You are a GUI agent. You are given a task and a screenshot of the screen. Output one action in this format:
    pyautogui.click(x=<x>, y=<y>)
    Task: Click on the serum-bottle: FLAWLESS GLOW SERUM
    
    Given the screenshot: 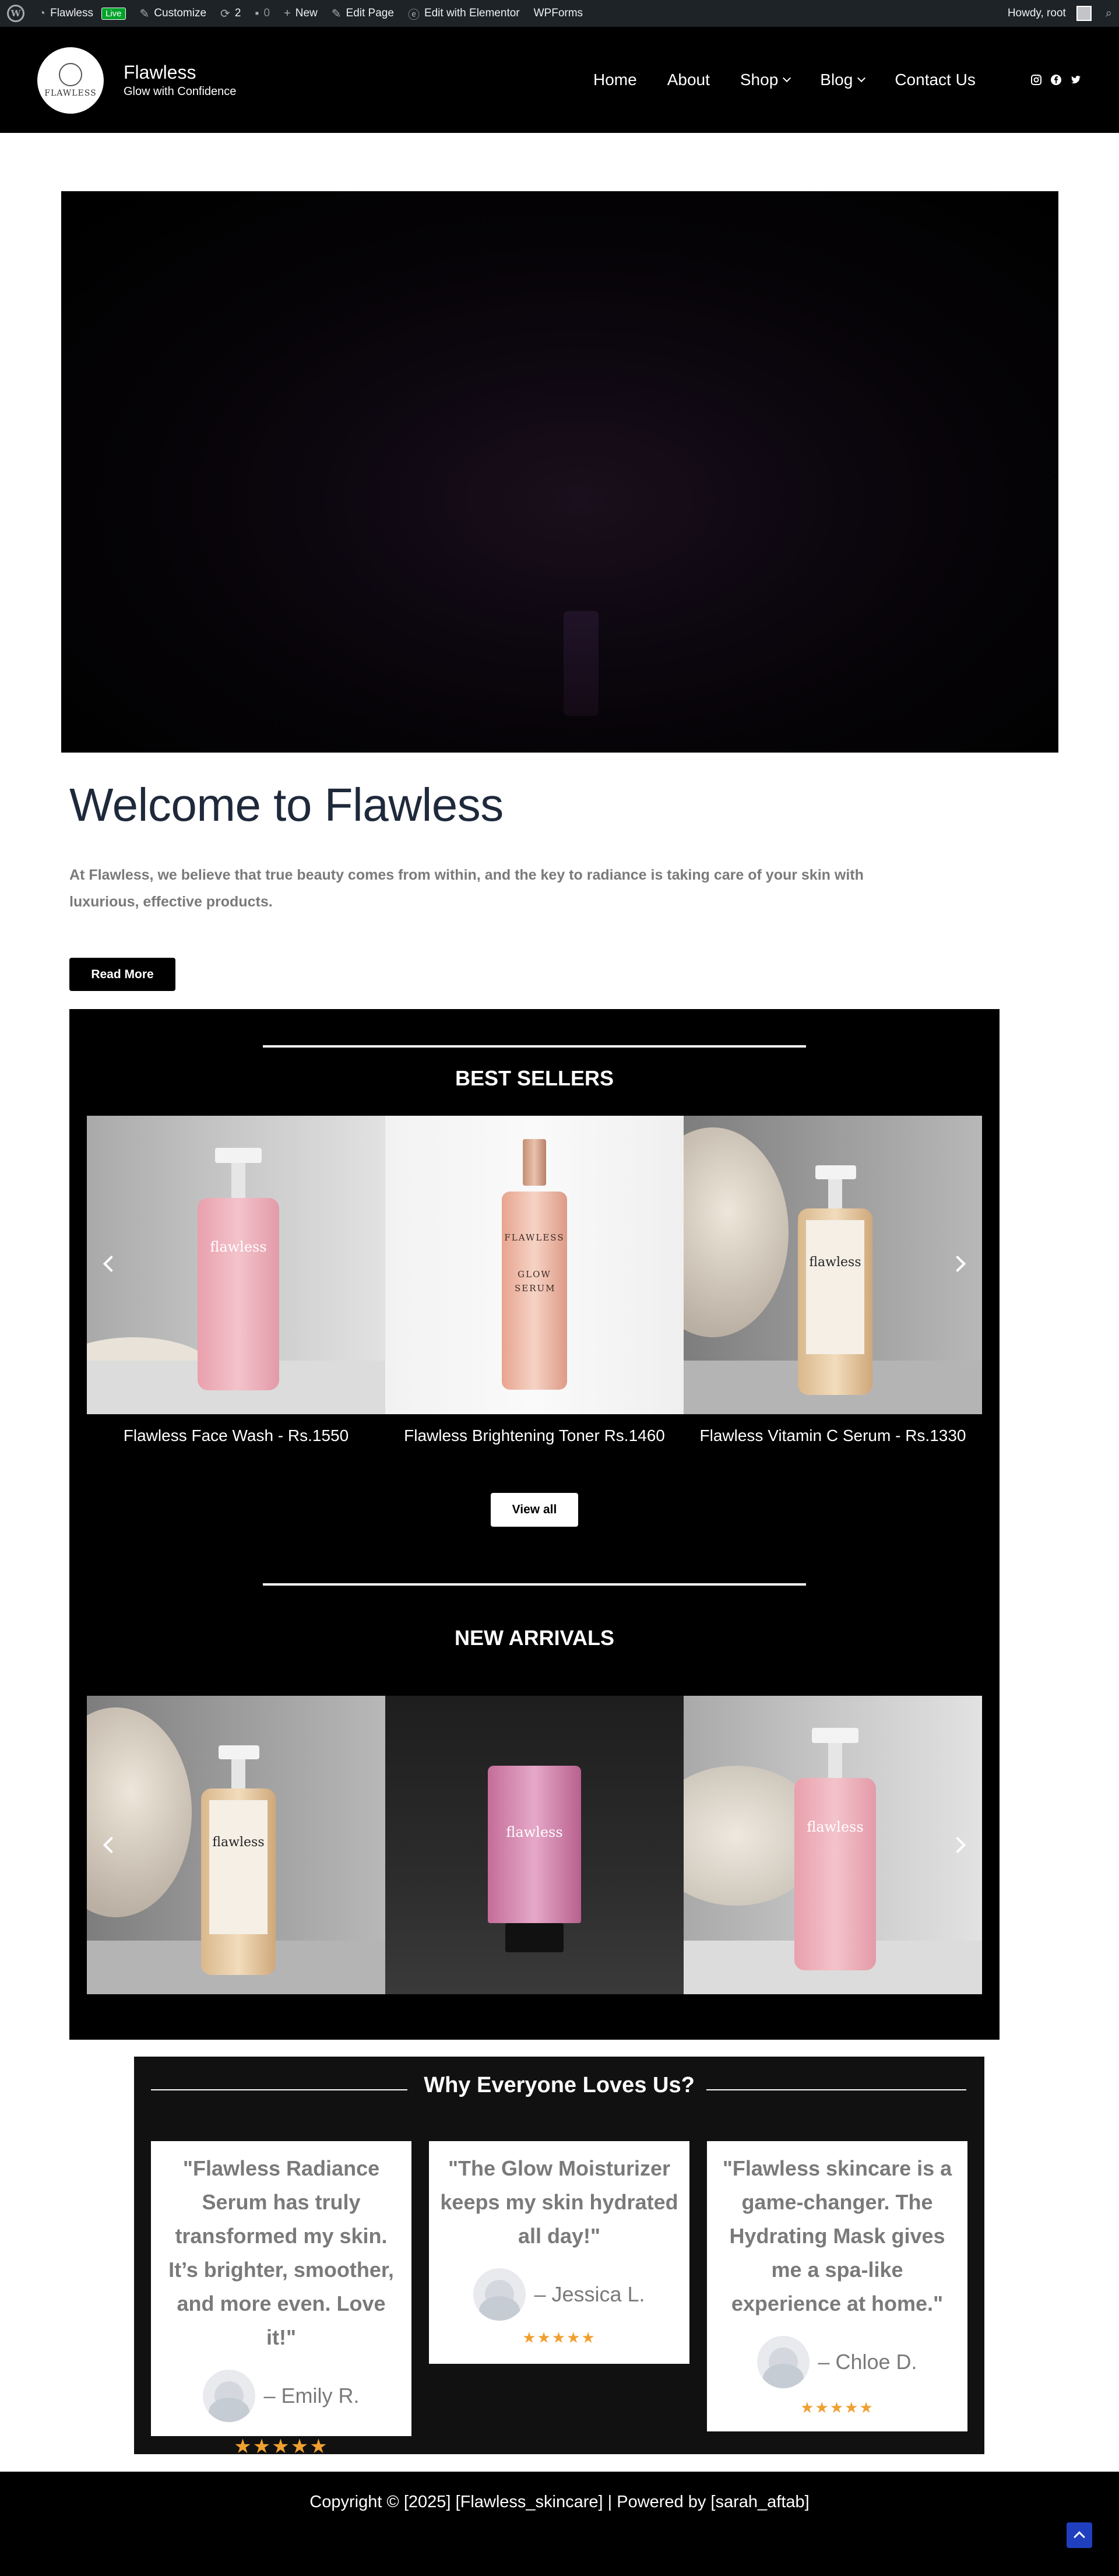 What is the action you would take?
    pyautogui.click(x=534, y=1267)
    